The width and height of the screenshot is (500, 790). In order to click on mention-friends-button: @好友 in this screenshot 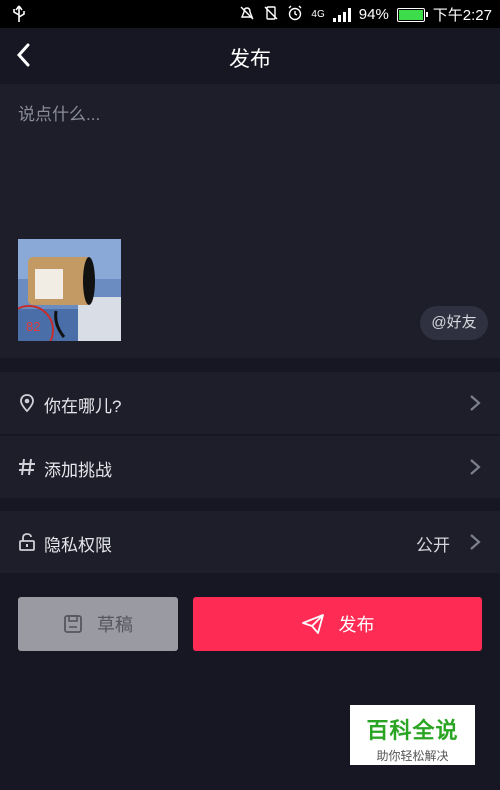, I will do `click(454, 323)`.